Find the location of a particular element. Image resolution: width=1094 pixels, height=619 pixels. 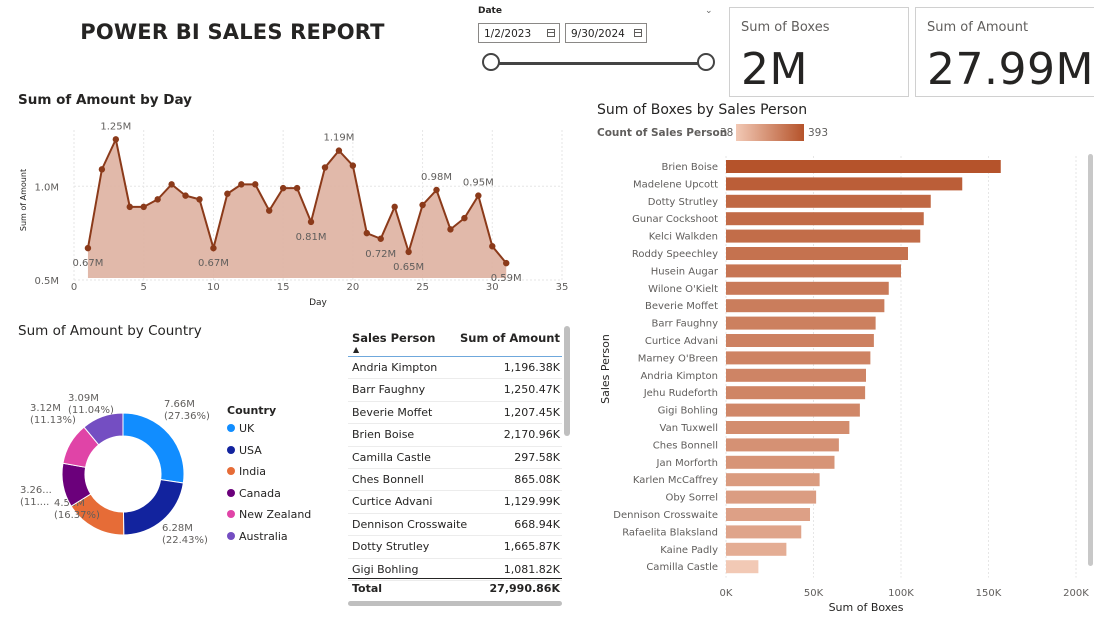

slice-value-label: 6.28M is located at coordinates (177, 528).